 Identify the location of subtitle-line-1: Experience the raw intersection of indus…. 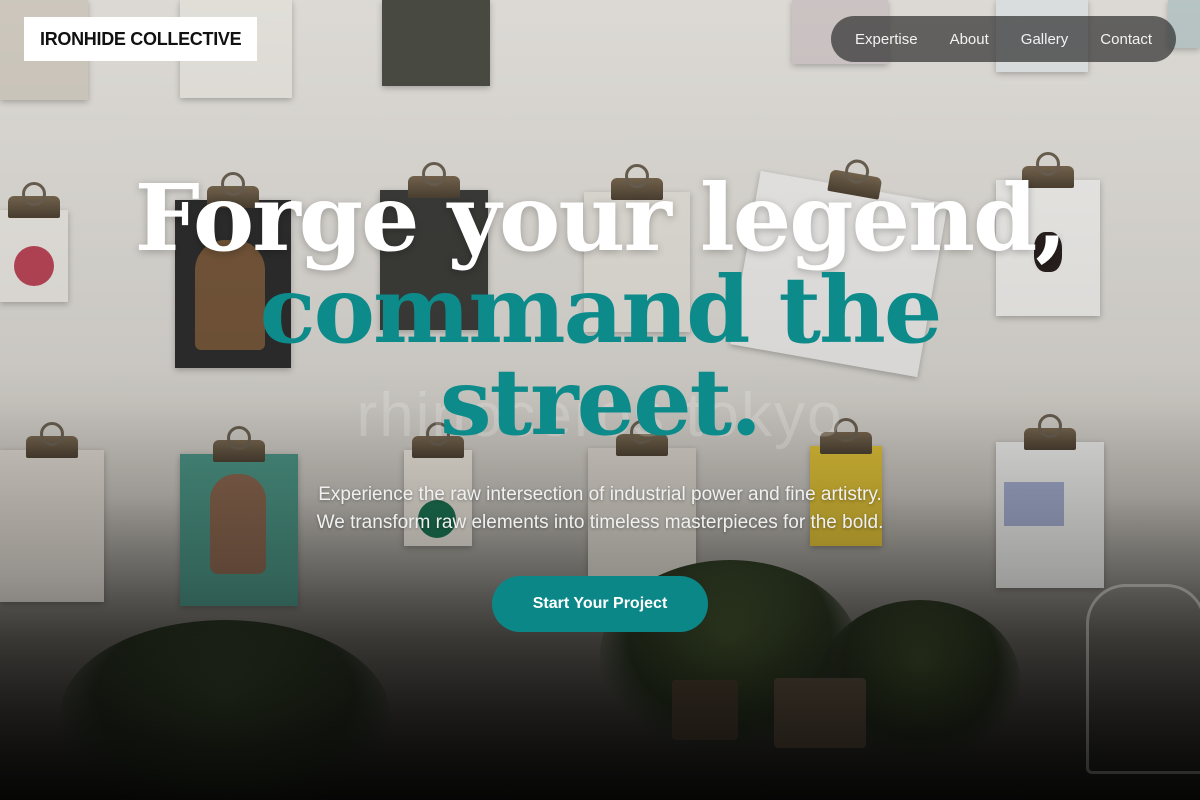
(600, 494).